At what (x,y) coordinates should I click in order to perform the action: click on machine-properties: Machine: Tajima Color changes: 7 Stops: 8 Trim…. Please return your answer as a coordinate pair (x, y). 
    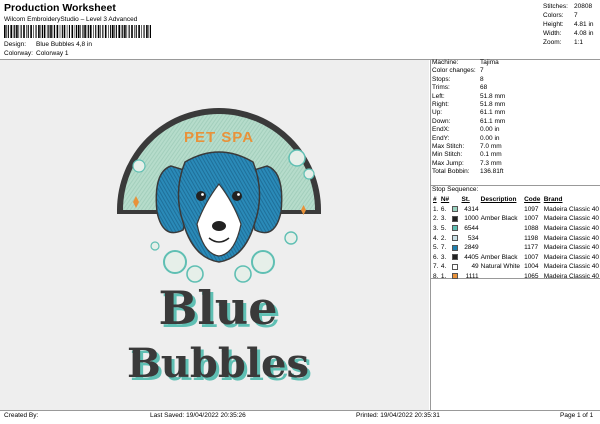
    Looking at the image, I should click on (516, 118).